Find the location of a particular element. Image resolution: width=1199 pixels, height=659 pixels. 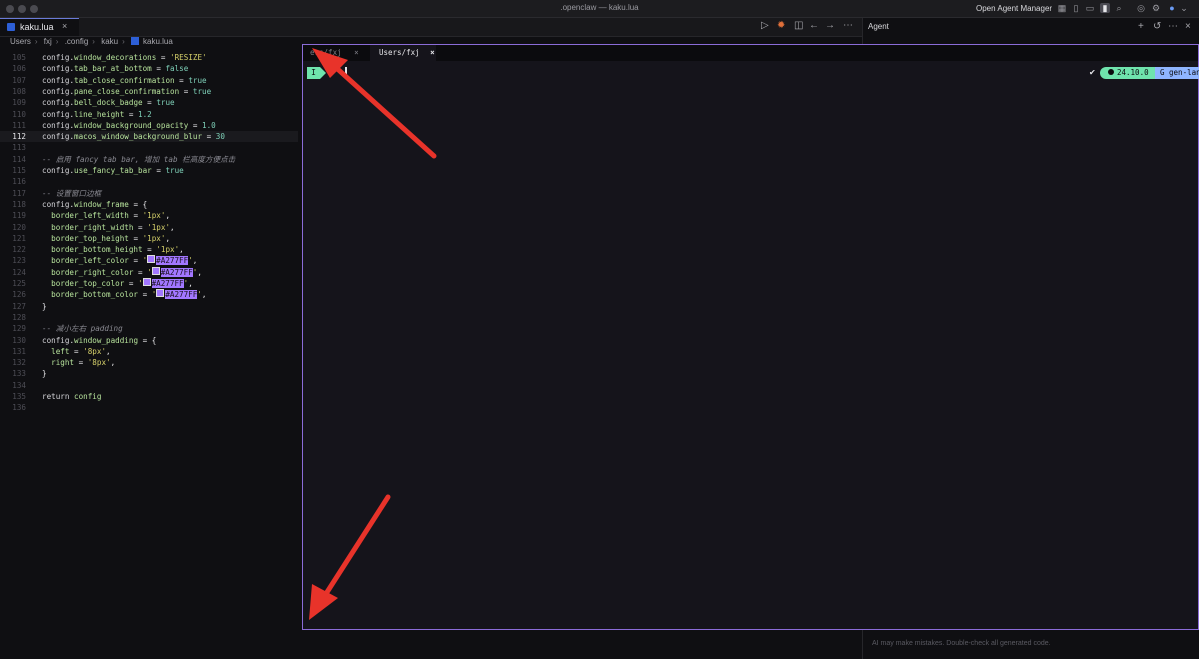

tab-kaku-lua: kaku.lua × is located at coordinates (39, 27).